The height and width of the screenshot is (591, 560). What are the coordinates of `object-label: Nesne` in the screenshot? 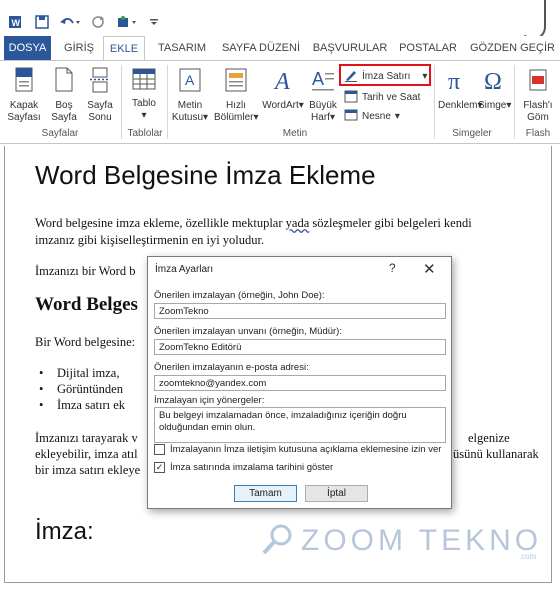 It's located at (376, 116).